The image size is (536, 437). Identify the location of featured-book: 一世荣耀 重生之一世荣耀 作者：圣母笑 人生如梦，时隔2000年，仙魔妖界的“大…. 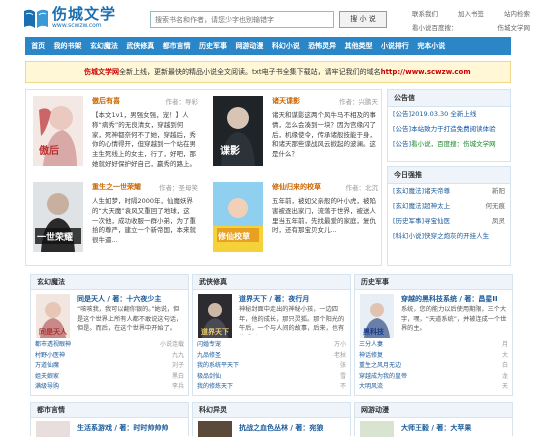
(114, 219).